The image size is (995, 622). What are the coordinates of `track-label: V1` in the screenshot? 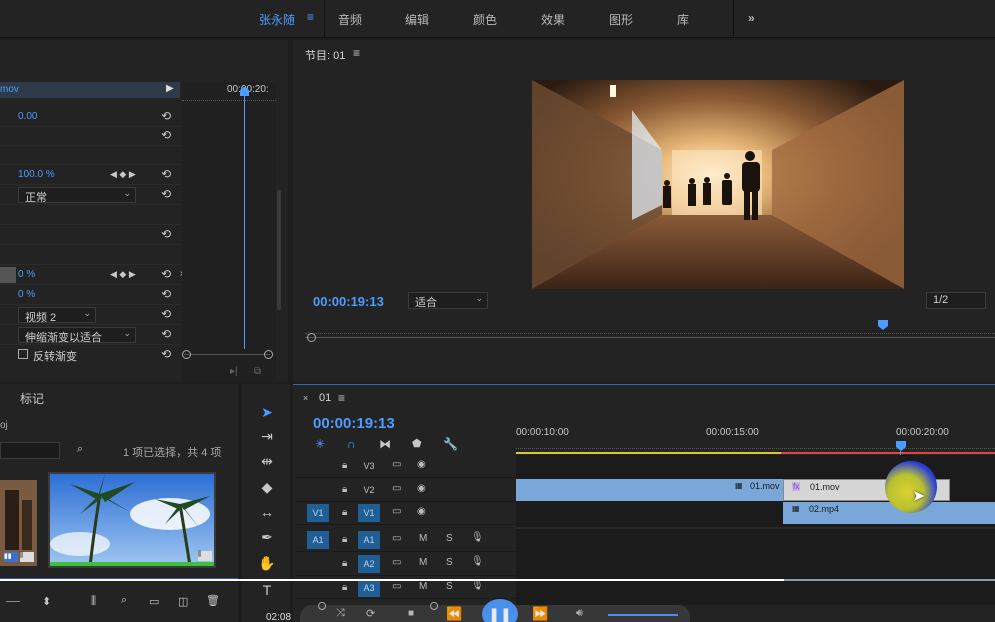 It's located at (369, 513).